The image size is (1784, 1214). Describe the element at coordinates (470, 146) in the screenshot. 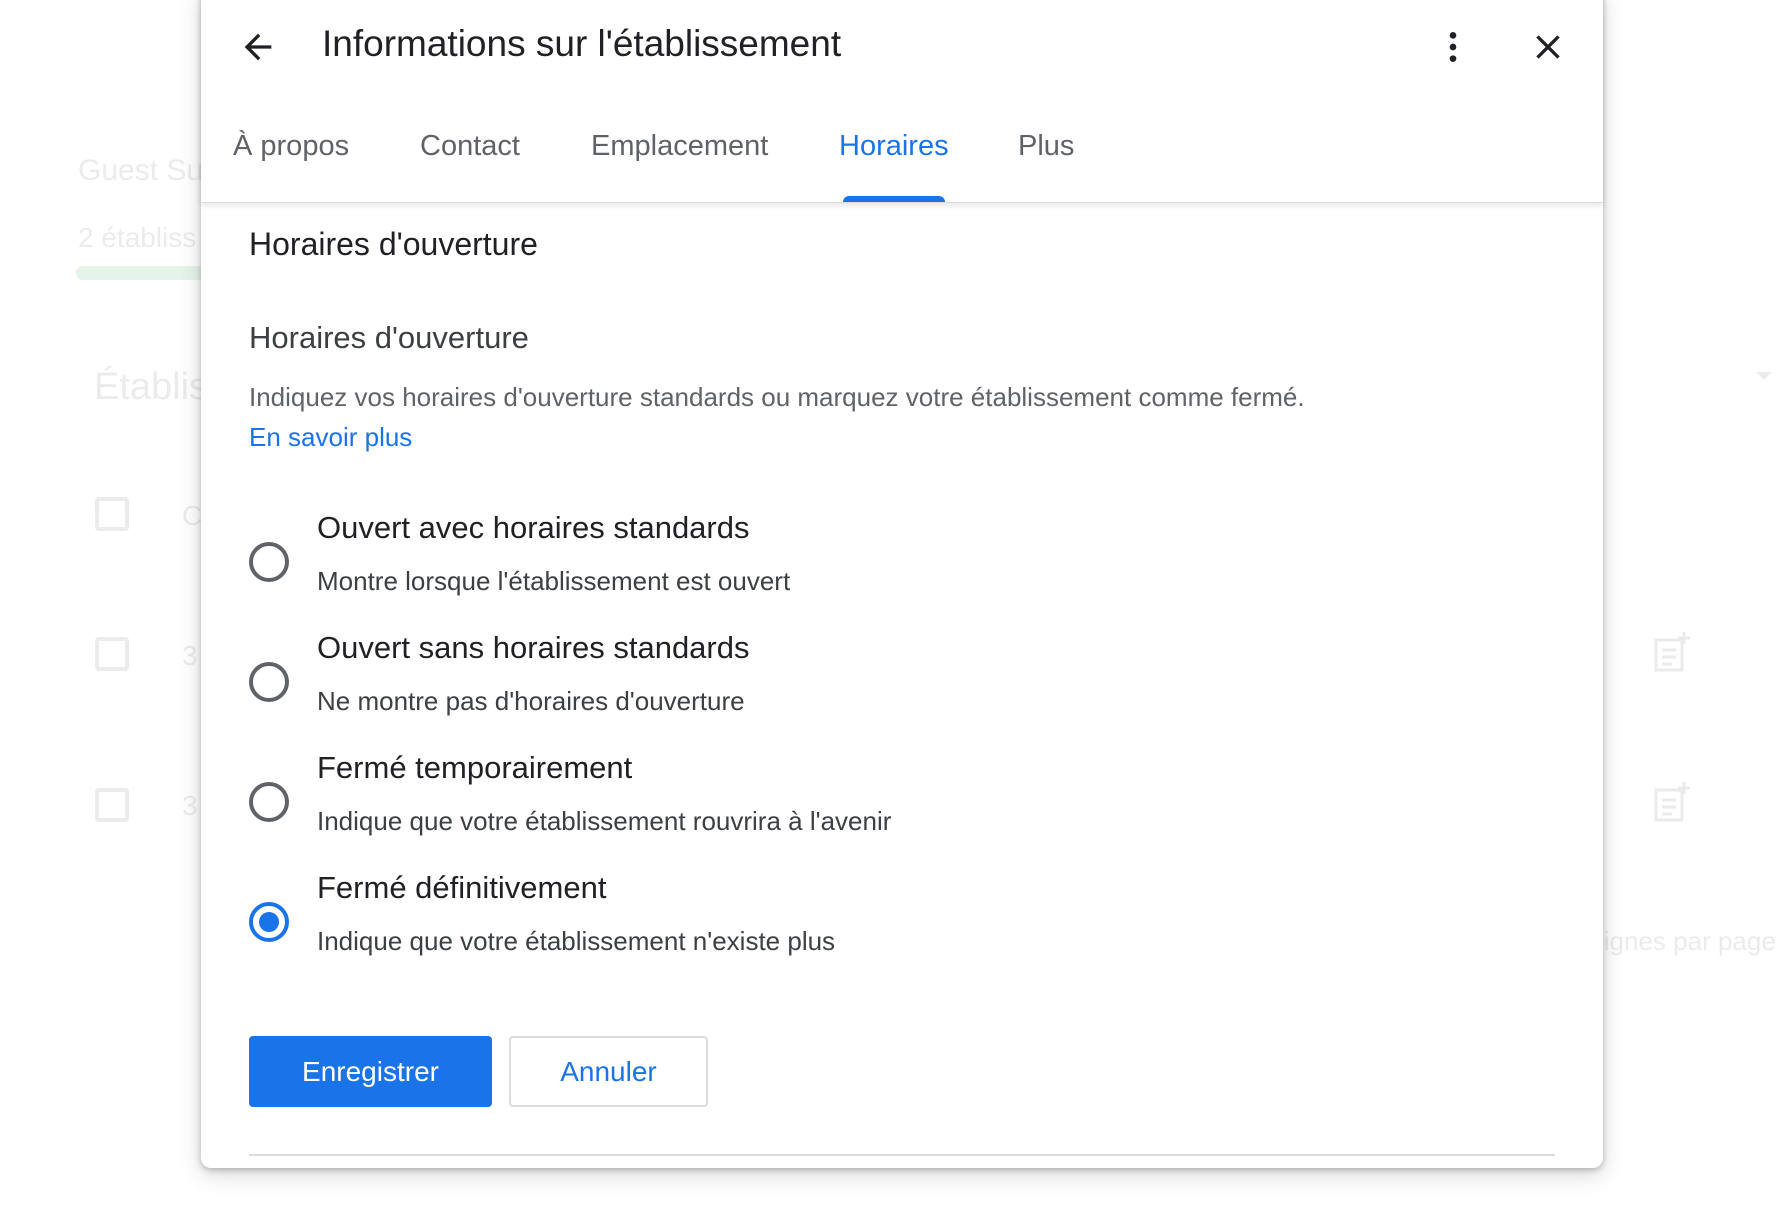

I see `tab-label: Contact` at that location.